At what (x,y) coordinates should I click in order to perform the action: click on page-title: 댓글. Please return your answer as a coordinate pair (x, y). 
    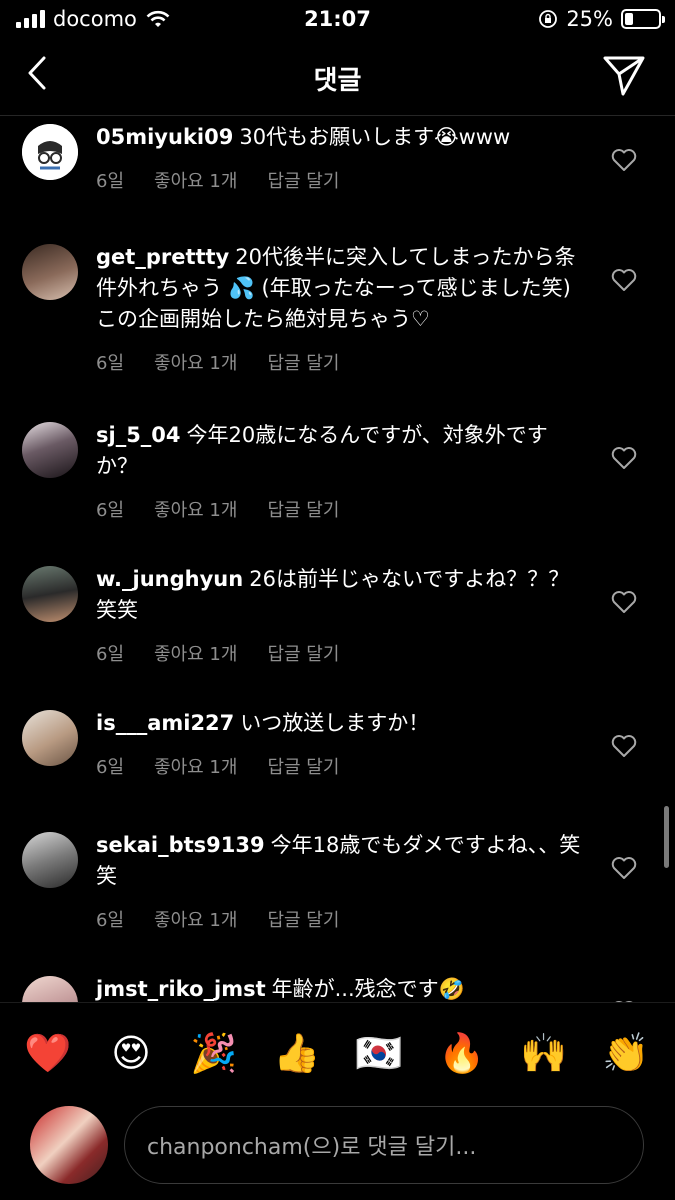
    Looking at the image, I should click on (337, 81).